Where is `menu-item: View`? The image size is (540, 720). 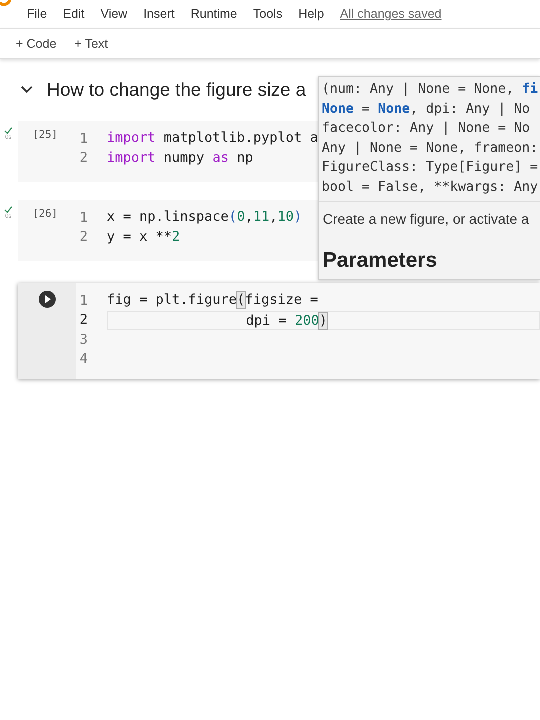 menu-item: View is located at coordinates (114, 14).